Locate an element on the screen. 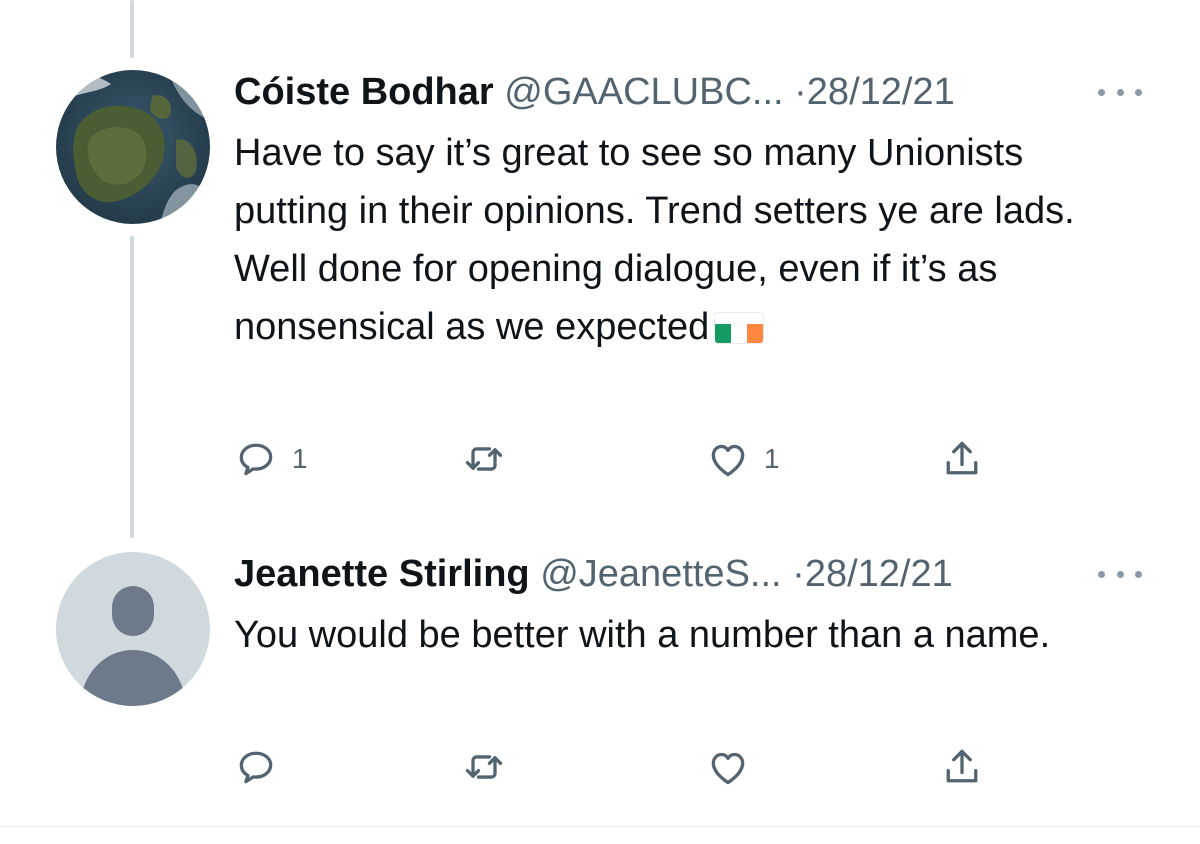  thread-line-connector is located at coordinates (132, 387).